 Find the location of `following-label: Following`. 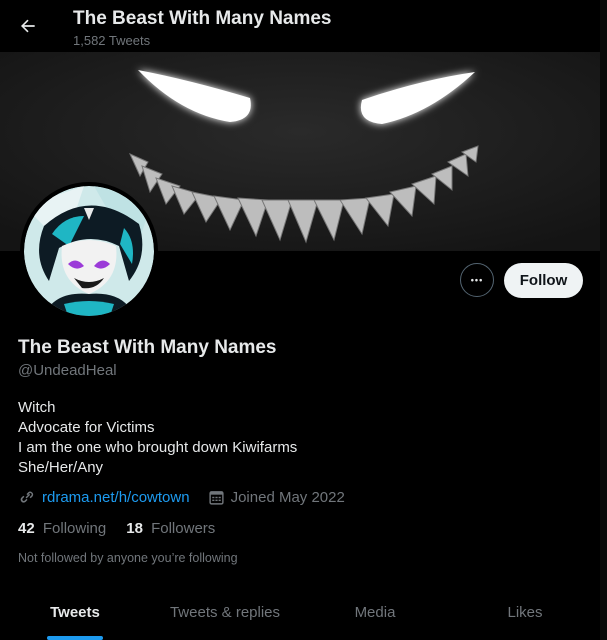

following-label: Following is located at coordinates (74, 528).